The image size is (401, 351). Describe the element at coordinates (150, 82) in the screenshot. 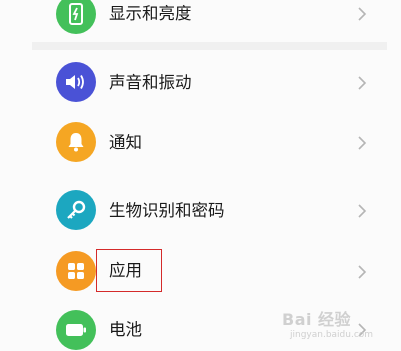

I see `settings-item-label: 声音和振动` at that location.